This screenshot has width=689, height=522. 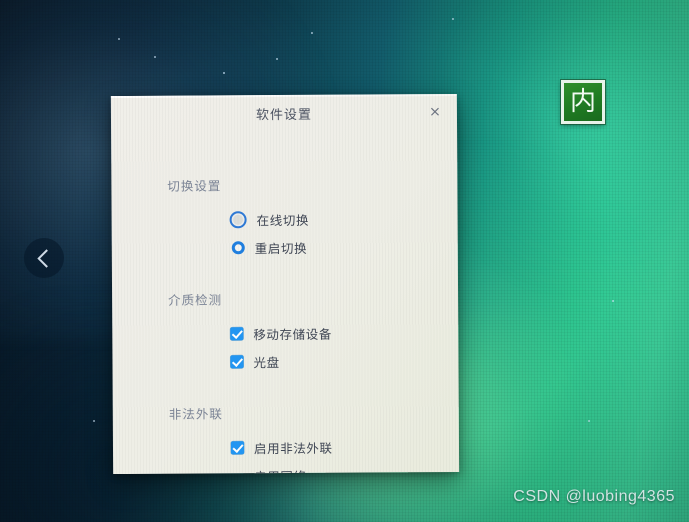 What do you see at coordinates (345, 467) in the screenshot?
I see `row-enable-network: 启用网络` at bounding box center [345, 467].